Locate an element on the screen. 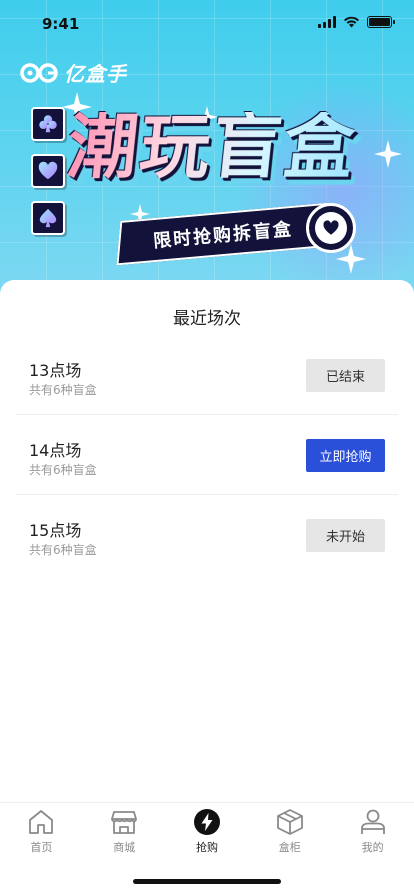 This screenshot has width=414, height=896. tab-box-cabinet: 盒柜 is located at coordinates (289, 832).